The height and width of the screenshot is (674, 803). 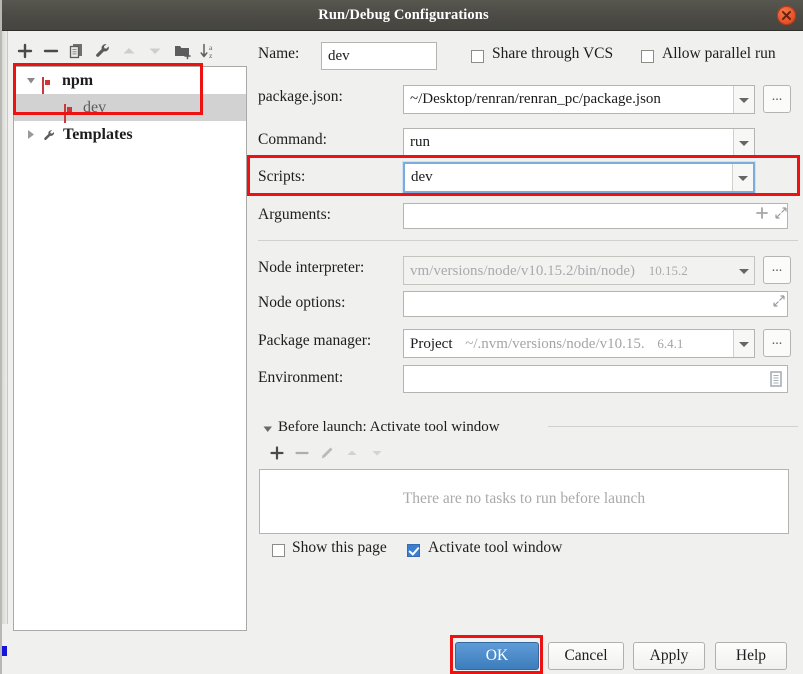 I want to click on wrench-icon, so click(x=49, y=134).